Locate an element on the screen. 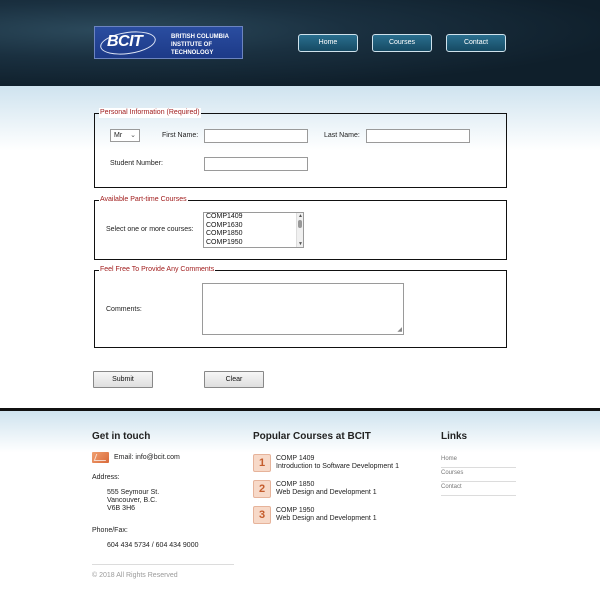 Image resolution: width=600 pixels, height=600 pixels. logo-text-line1: BRITISH COLUMBIA is located at coordinates (200, 37).